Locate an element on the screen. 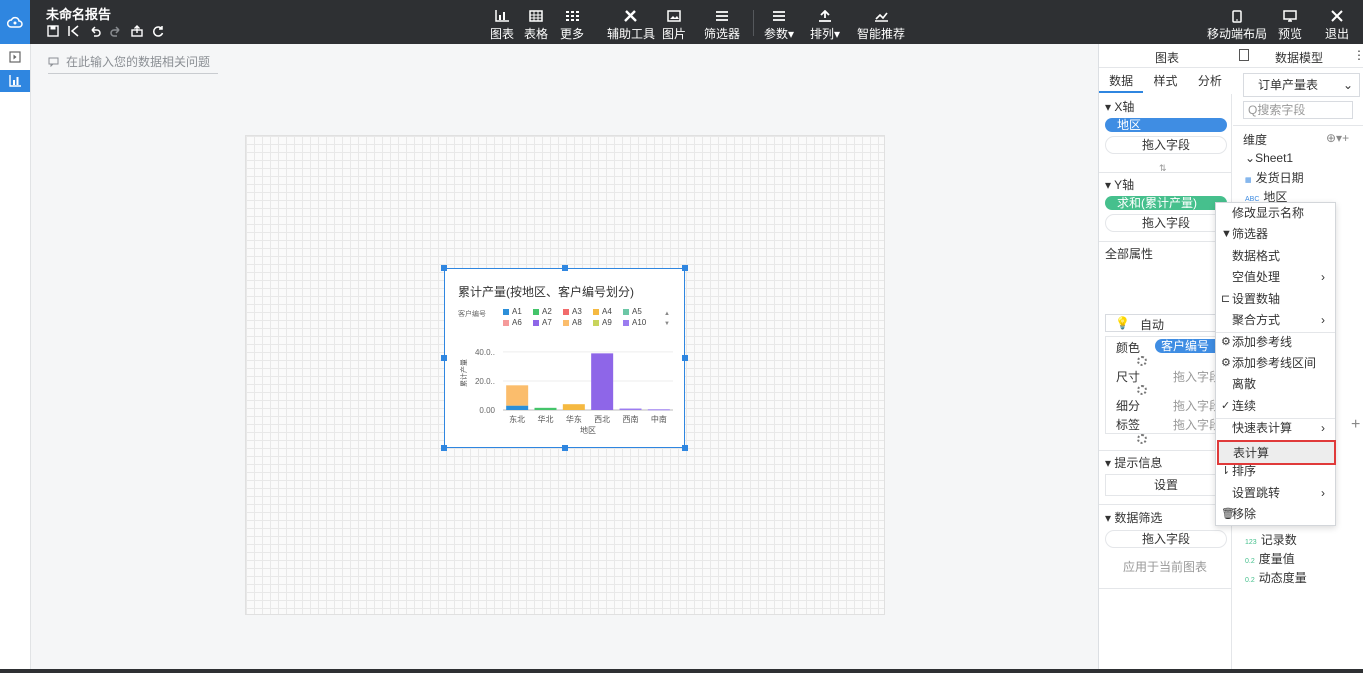 This screenshot has width=1363, height=673. redo-icon is located at coordinates (116, 31).